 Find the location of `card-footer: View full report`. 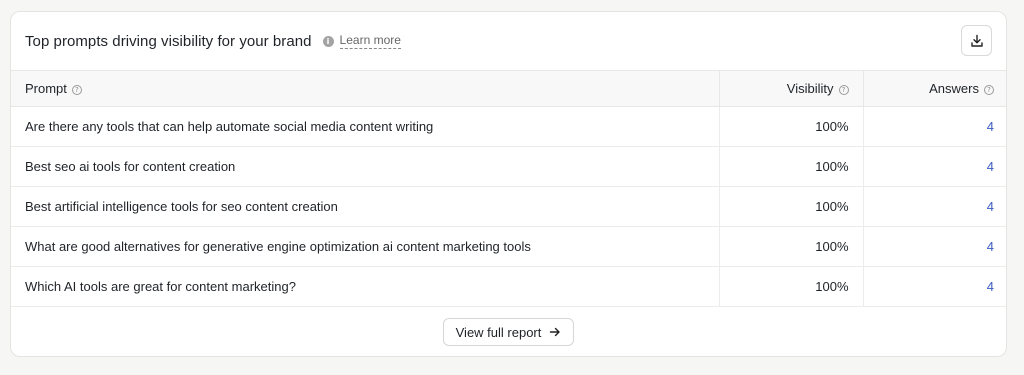

card-footer: View full report is located at coordinates (508, 331).